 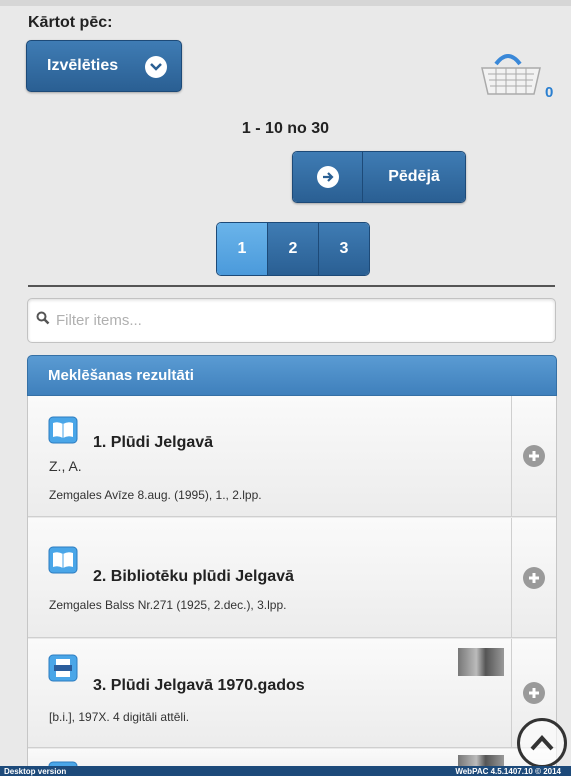 I want to click on basket-icon, so click(x=516, y=74).